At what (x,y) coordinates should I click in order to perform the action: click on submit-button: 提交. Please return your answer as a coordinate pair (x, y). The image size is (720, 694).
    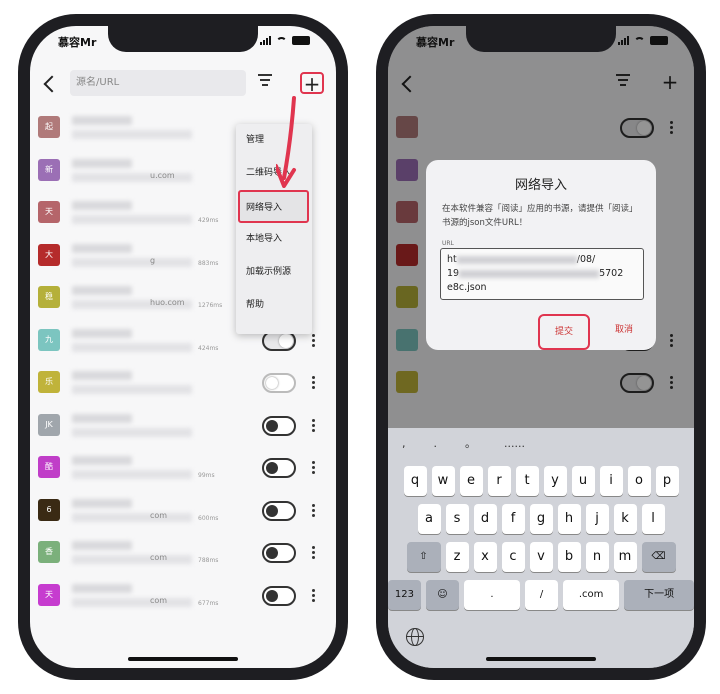
    Looking at the image, I should click on (564, 332).